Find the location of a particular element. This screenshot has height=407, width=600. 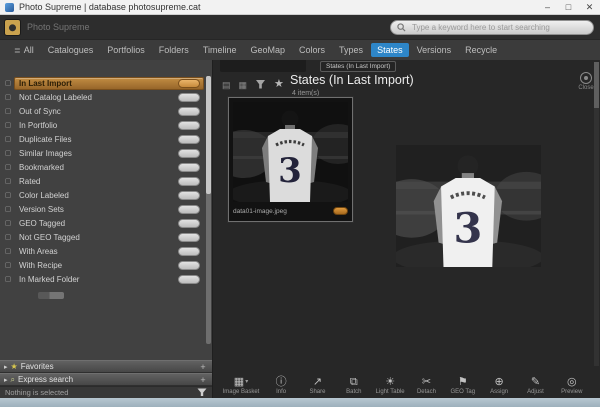

sidebar-item-label: In Marked Folder is located at coordinates (49, 279).